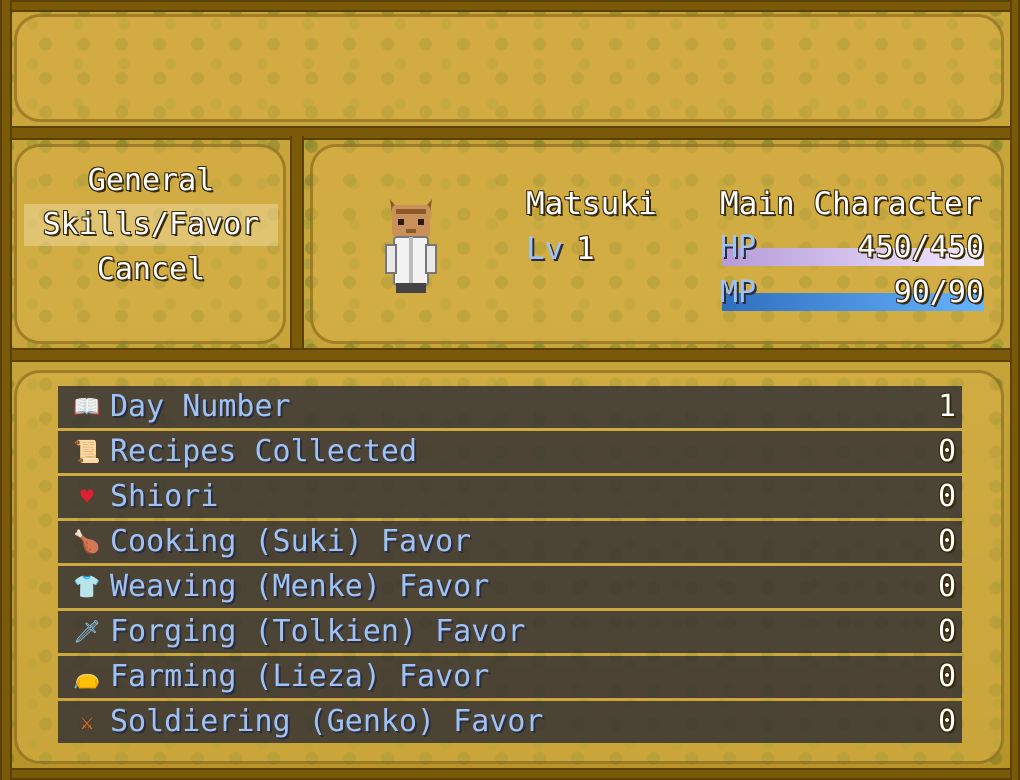 The height and width of the screenshot is (780, 1020). What do you see at coordinates (318, 631) in the screenshot?
I see `stat-label: Forging (Tolkien) Favor` at bounding box center [318, 631].